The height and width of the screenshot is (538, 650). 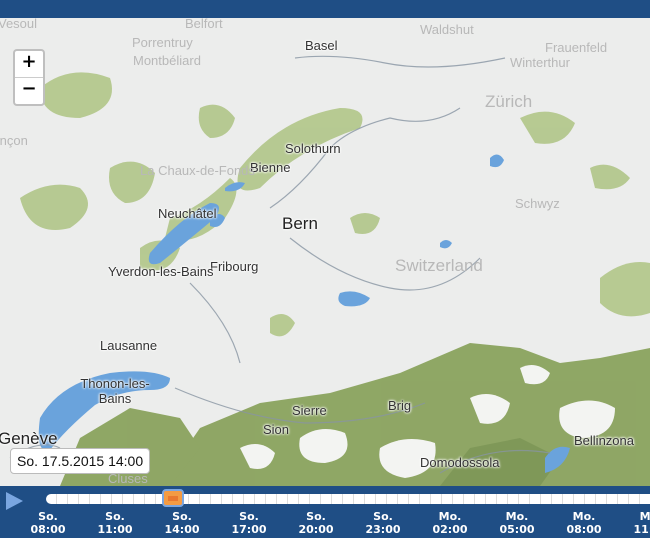 What do you see at coordinates (161, 271) in the screenshot?
I see `map-label-yverdon: Yverdon-les-Bains` at bounding box center [161, 271].